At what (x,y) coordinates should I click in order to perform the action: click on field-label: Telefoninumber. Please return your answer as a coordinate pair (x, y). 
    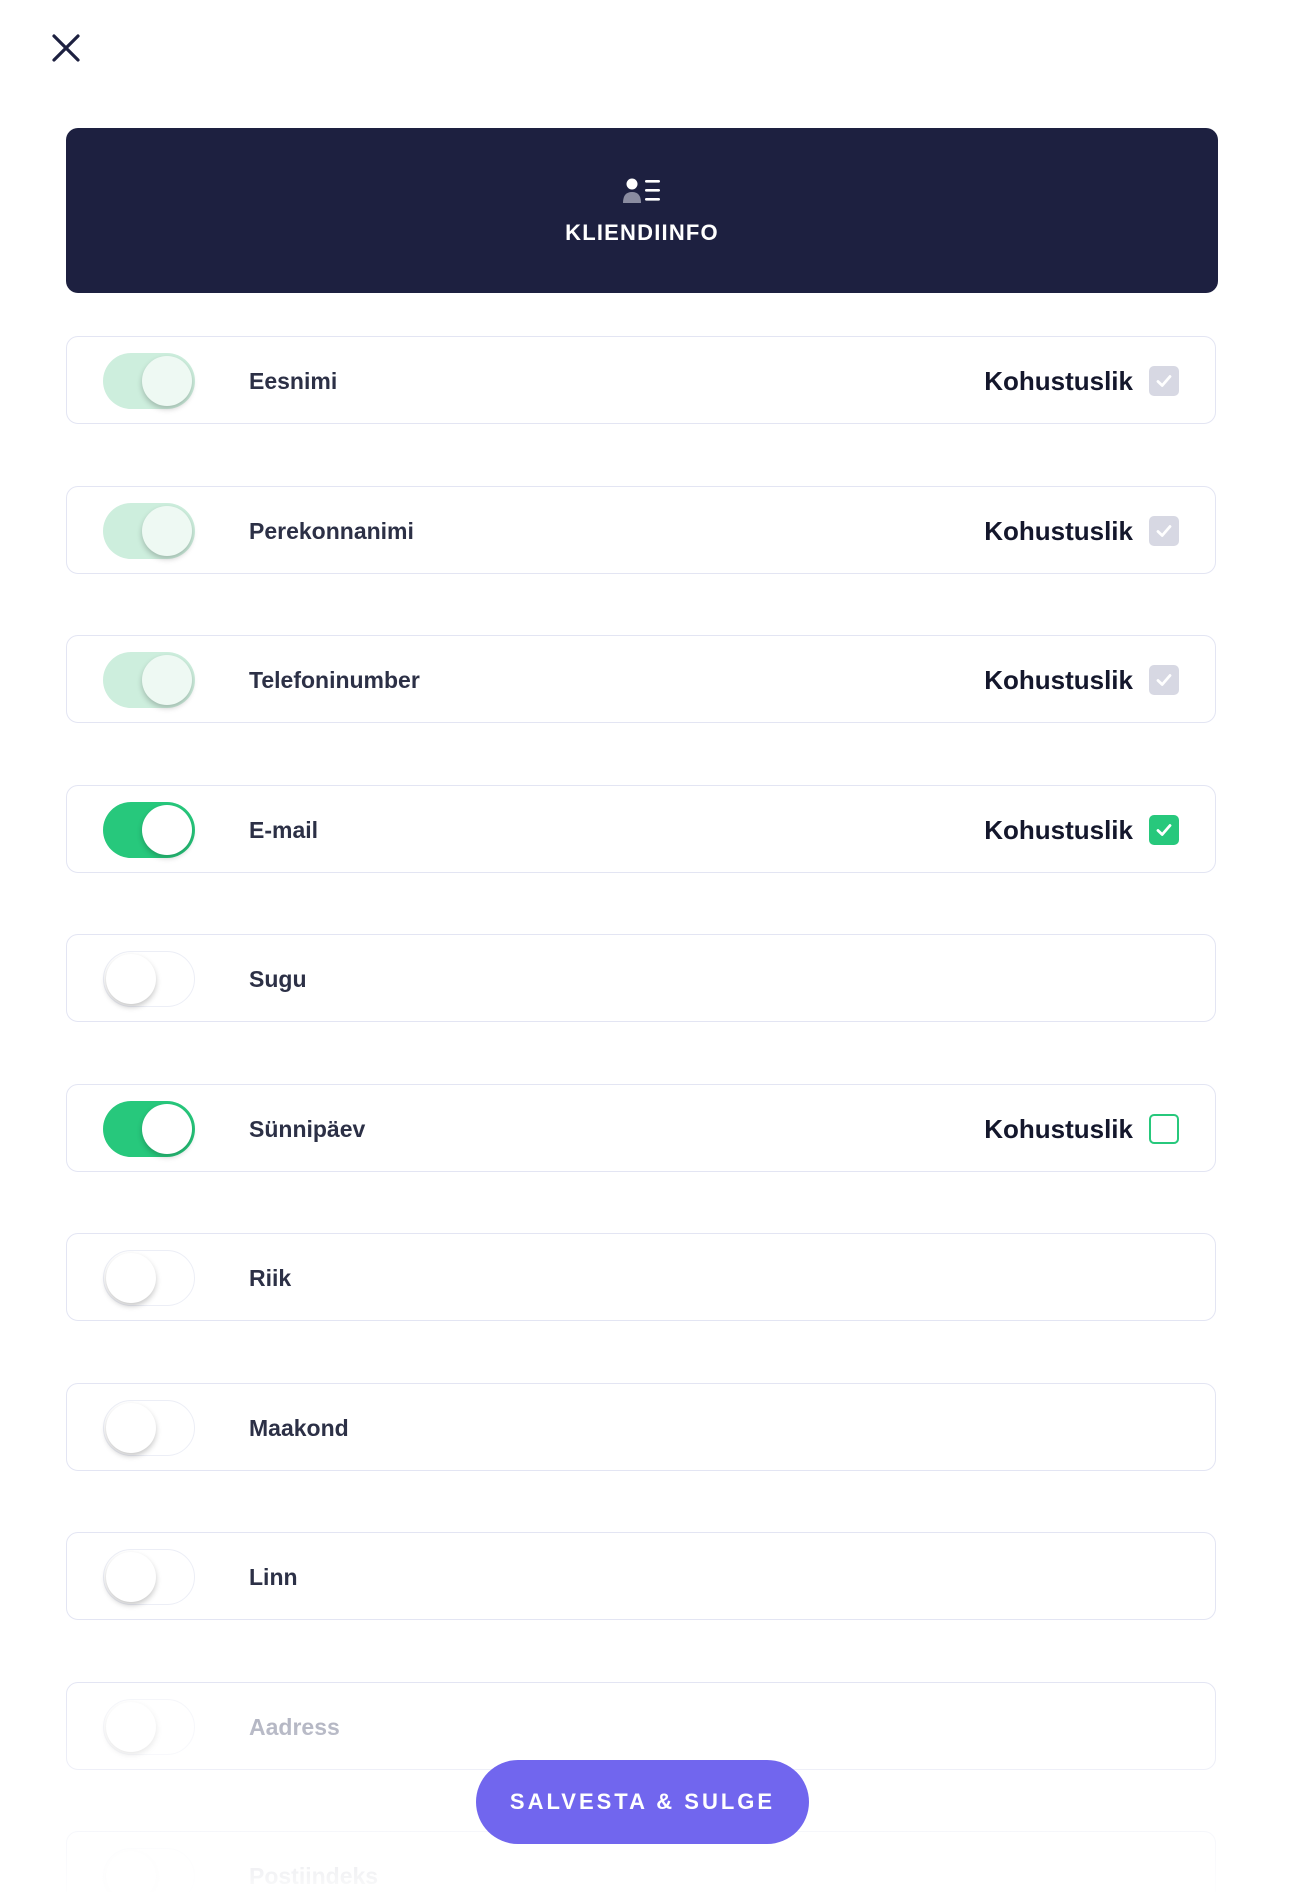
    Looking at the image, I should click on (334, 680).